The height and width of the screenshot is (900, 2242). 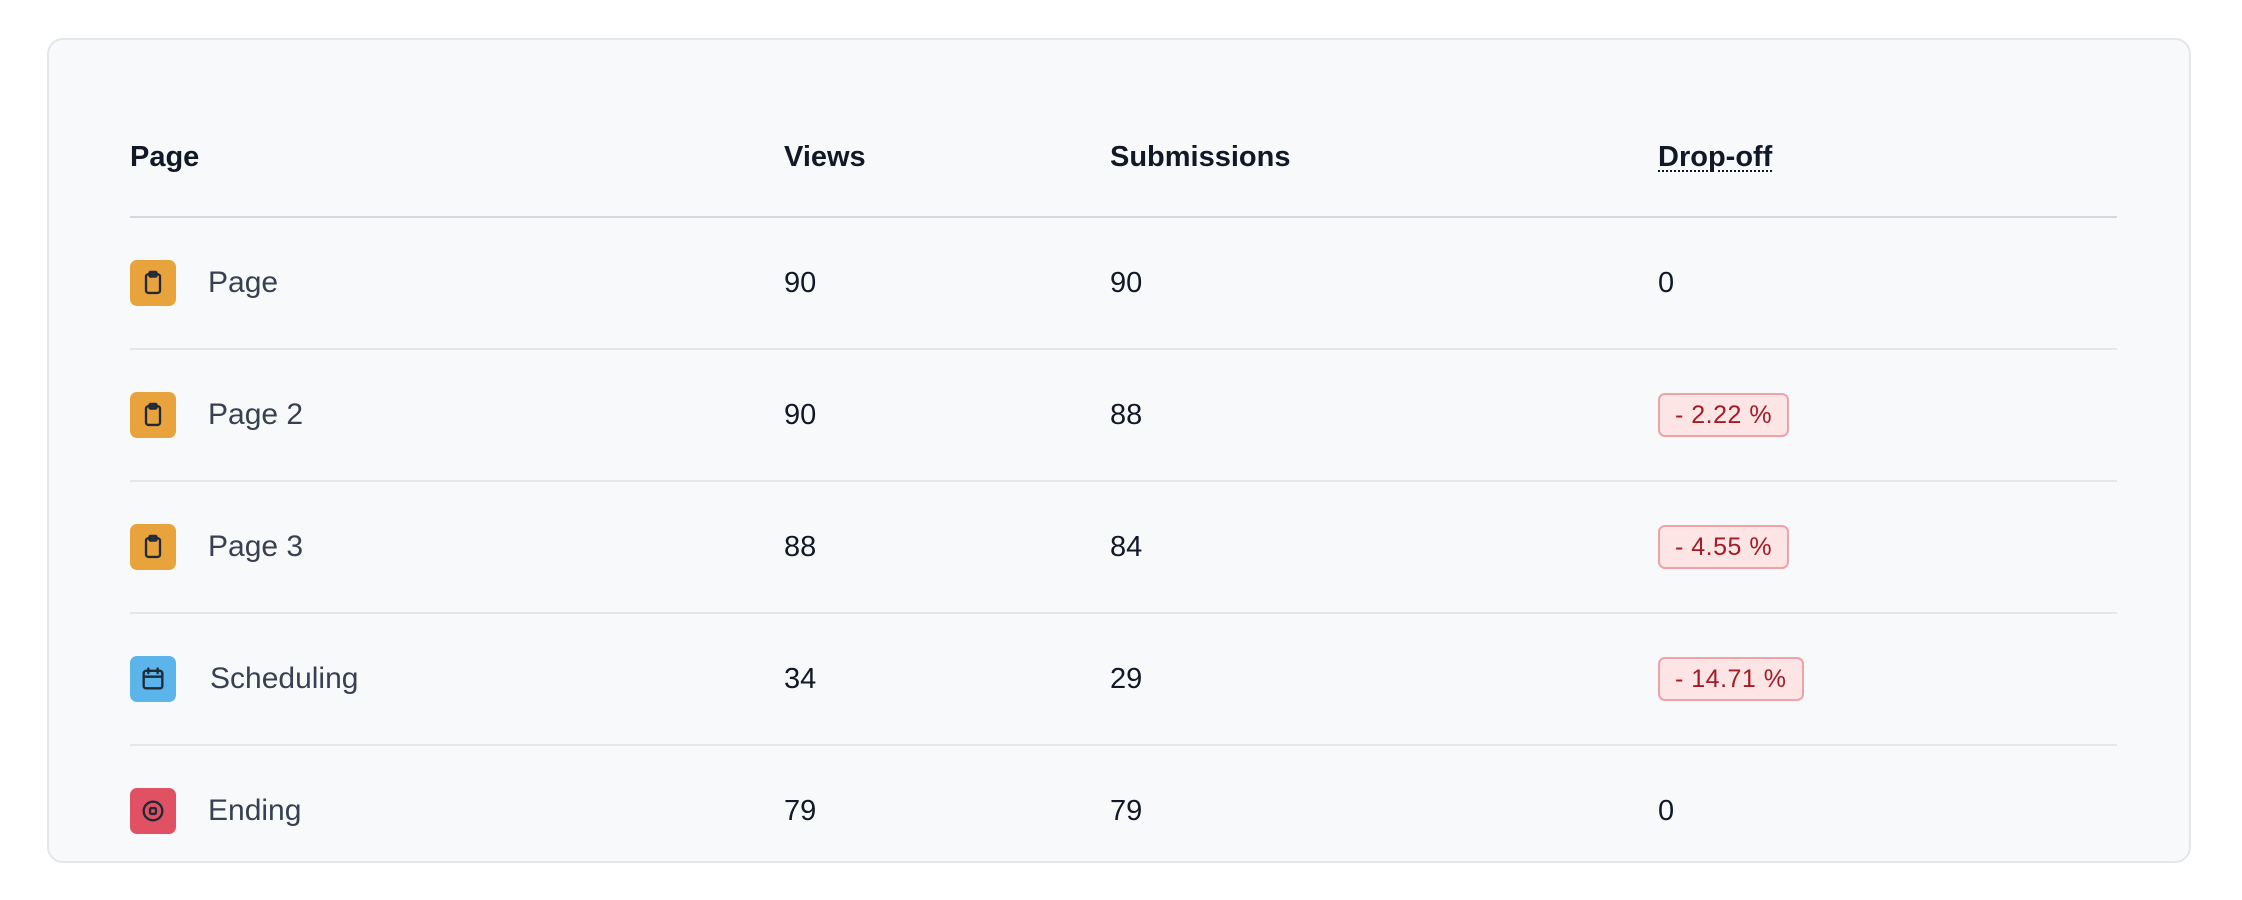 I want to click on dropoff-badge: - 4.55 %, so click(x=1724, y=547).